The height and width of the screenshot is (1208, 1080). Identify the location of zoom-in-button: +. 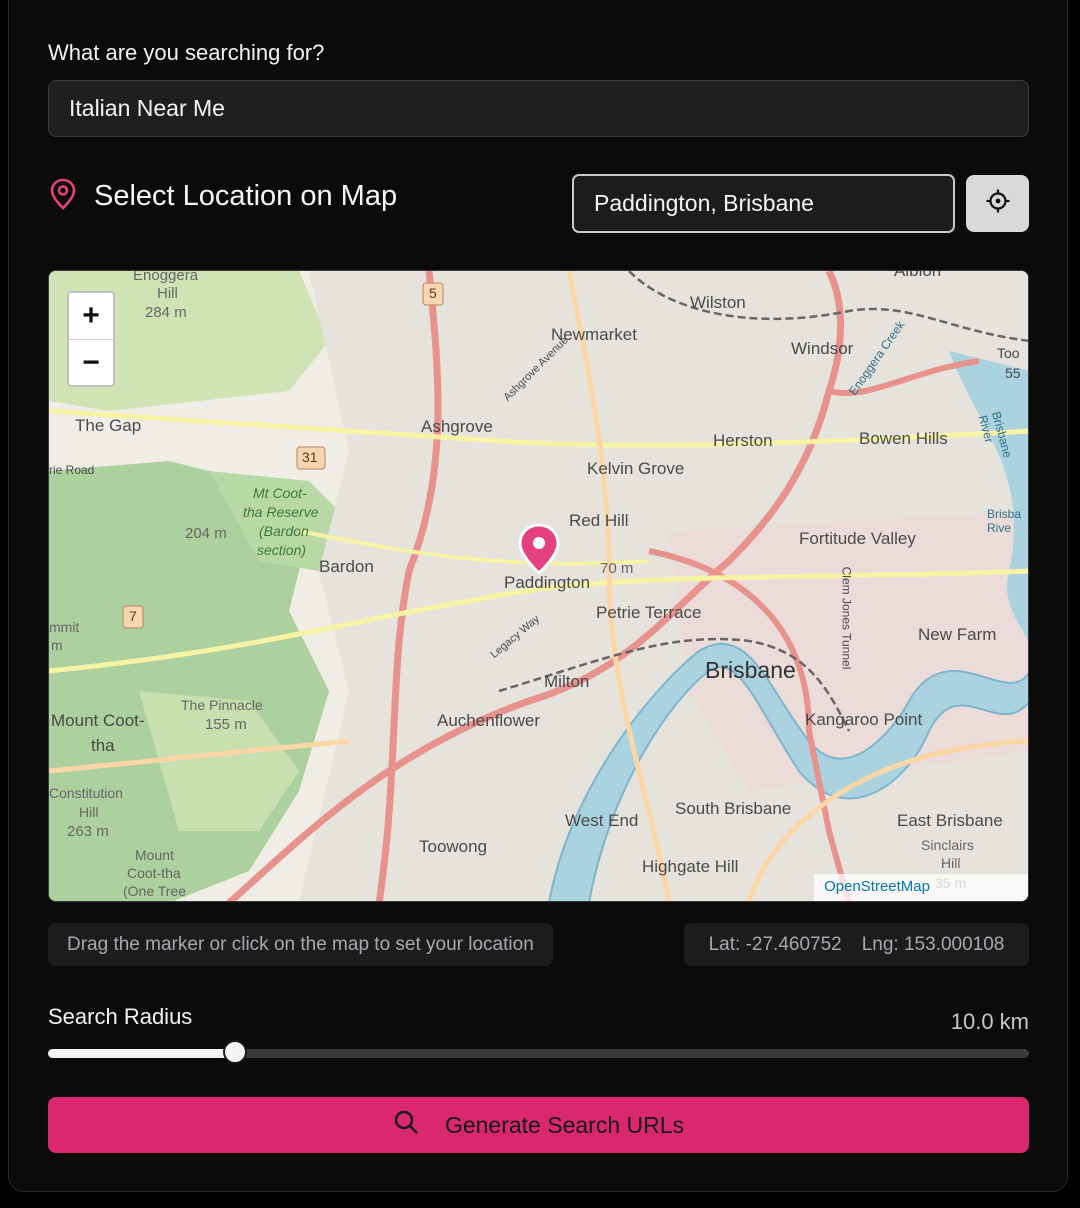
(91, 316).